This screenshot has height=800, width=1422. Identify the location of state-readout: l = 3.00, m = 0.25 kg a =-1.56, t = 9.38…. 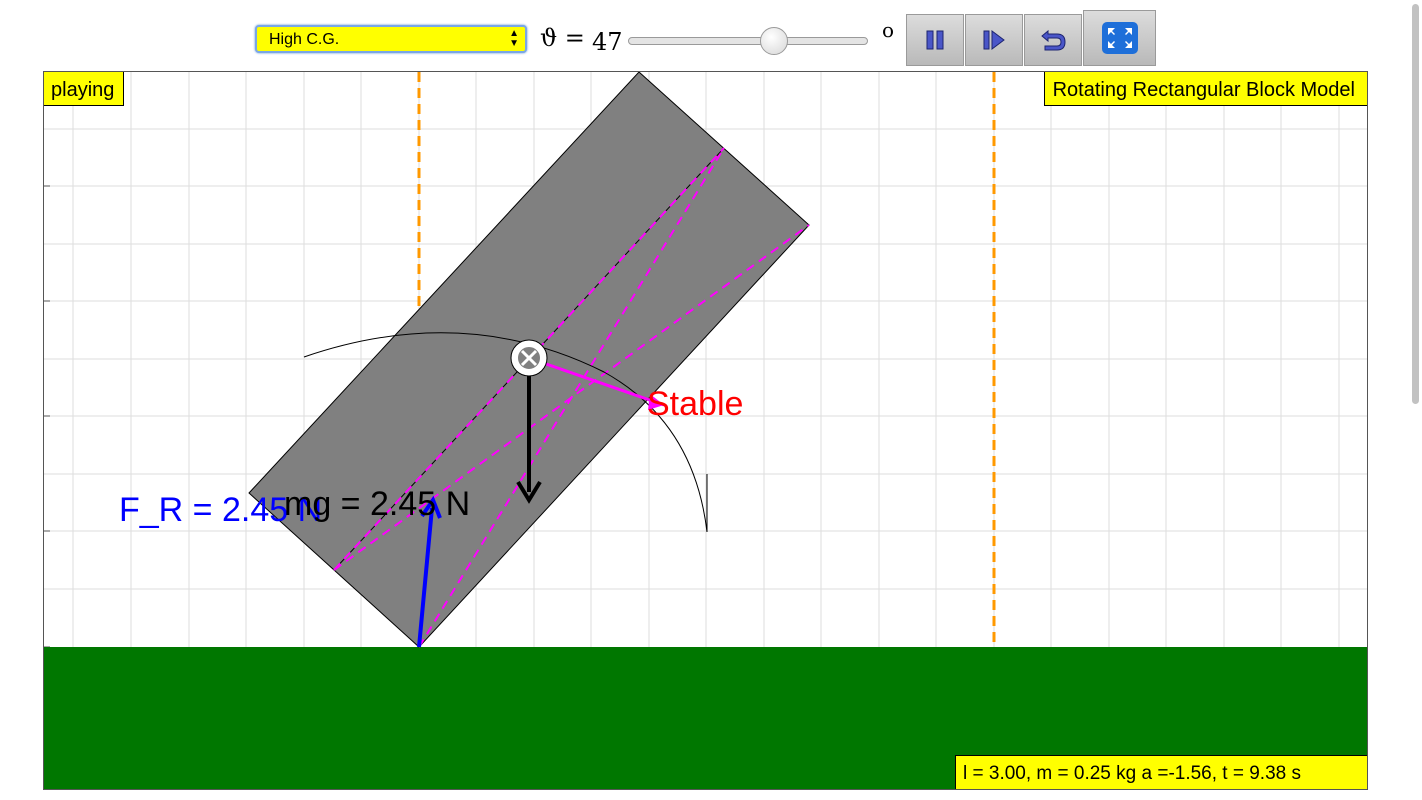
(1161, 772).